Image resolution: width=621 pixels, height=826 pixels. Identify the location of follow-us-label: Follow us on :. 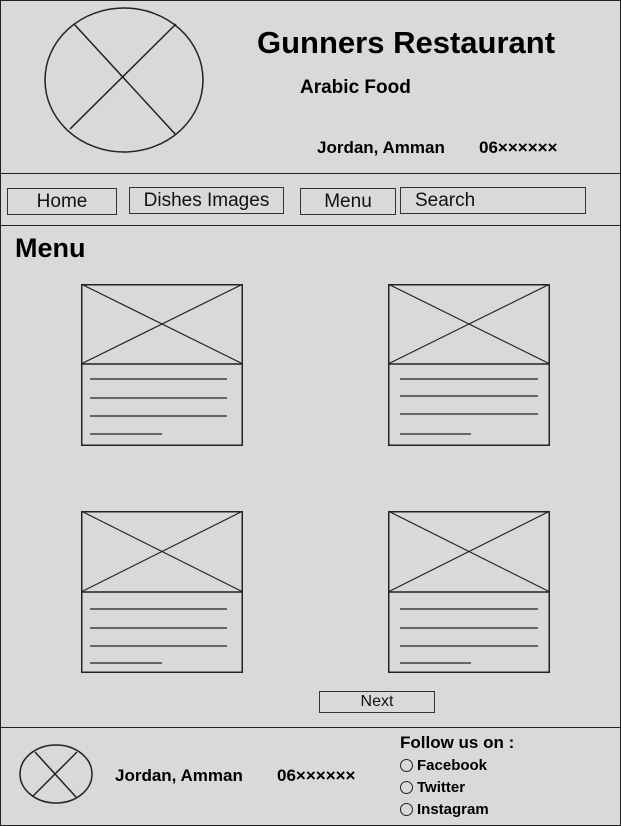
(457, 742).